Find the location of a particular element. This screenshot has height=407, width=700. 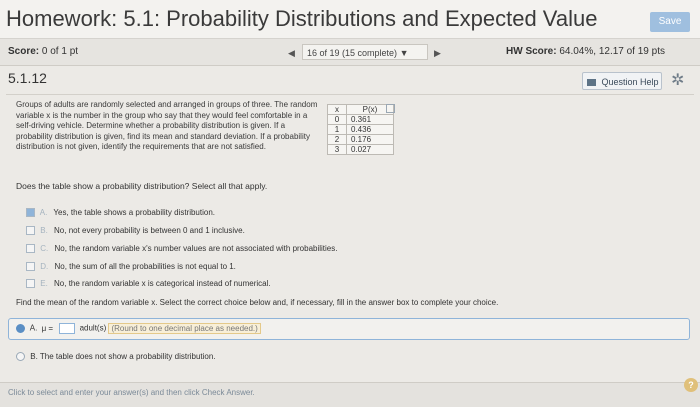

question-id: 5.1.12 is located at coordinates (27, 78).